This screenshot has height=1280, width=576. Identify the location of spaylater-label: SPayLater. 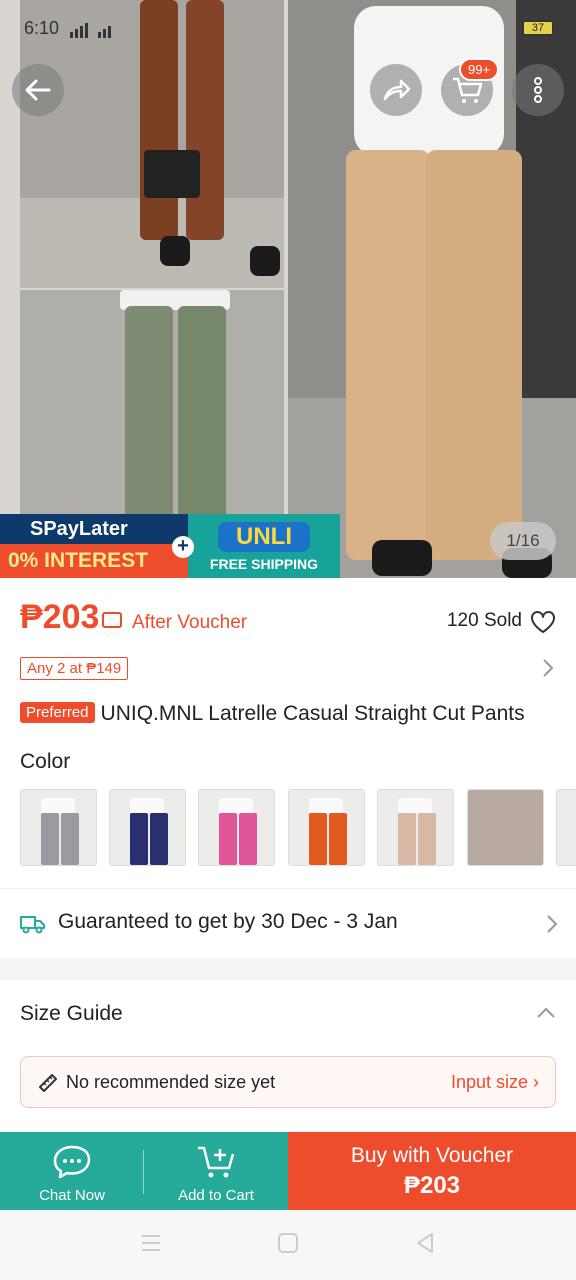
(94, 529).